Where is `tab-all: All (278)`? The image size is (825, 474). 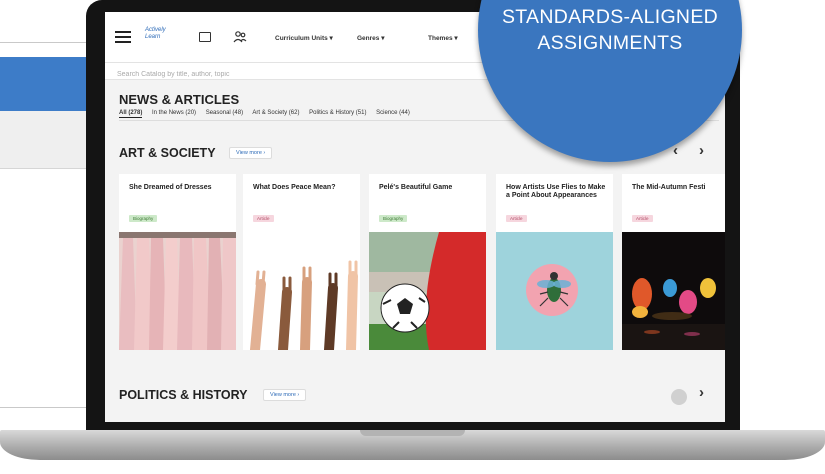
tab-all: All (278) is located at coordinates (131, 114).